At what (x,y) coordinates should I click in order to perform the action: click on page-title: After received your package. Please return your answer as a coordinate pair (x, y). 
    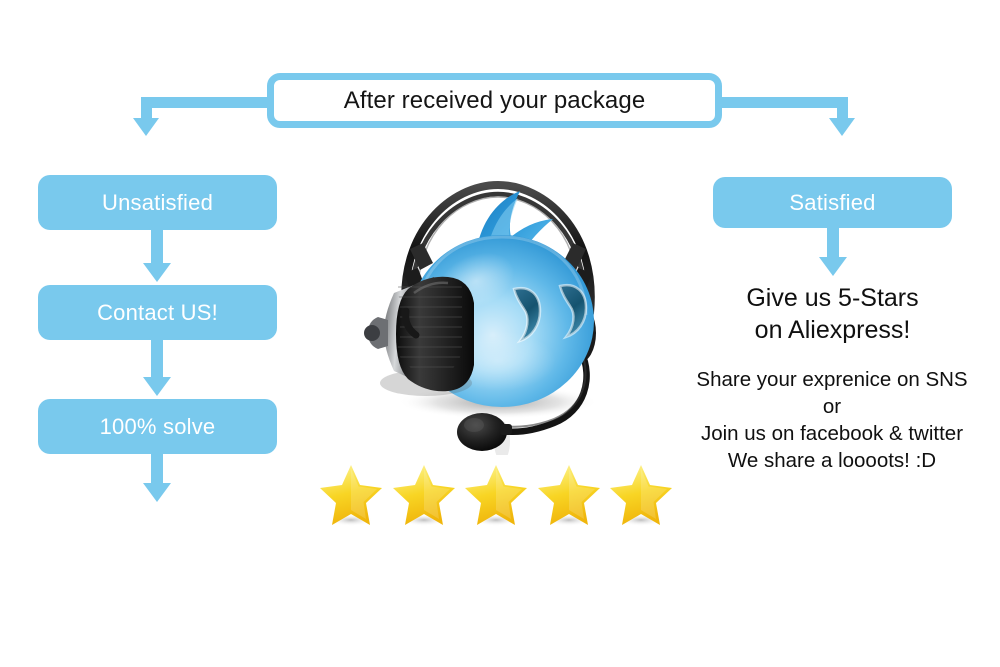
    Looking at the image, I should click on (494, 100).